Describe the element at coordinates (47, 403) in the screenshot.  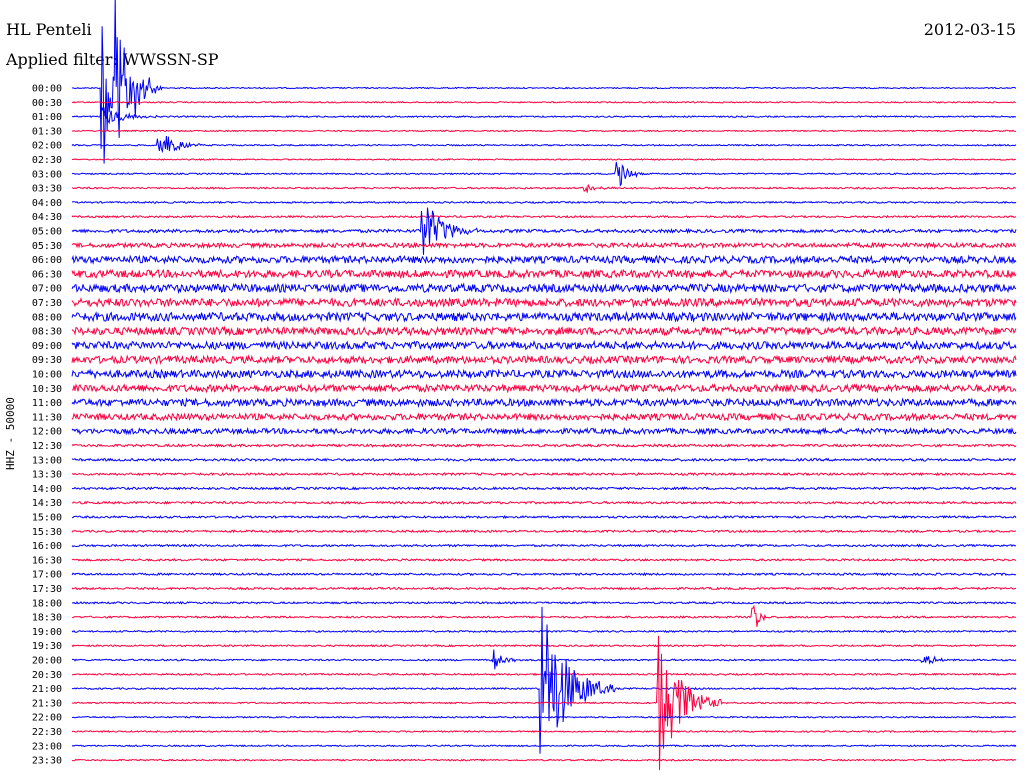
I see `row-time-label: 11:00` at that location.